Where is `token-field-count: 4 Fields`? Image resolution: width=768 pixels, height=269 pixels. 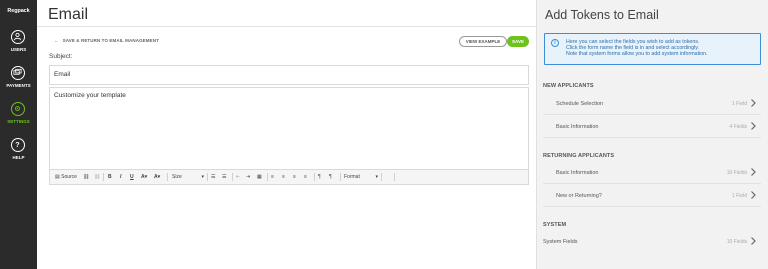
token-field-count: 4 Fields is located at coordinates (738, 127).